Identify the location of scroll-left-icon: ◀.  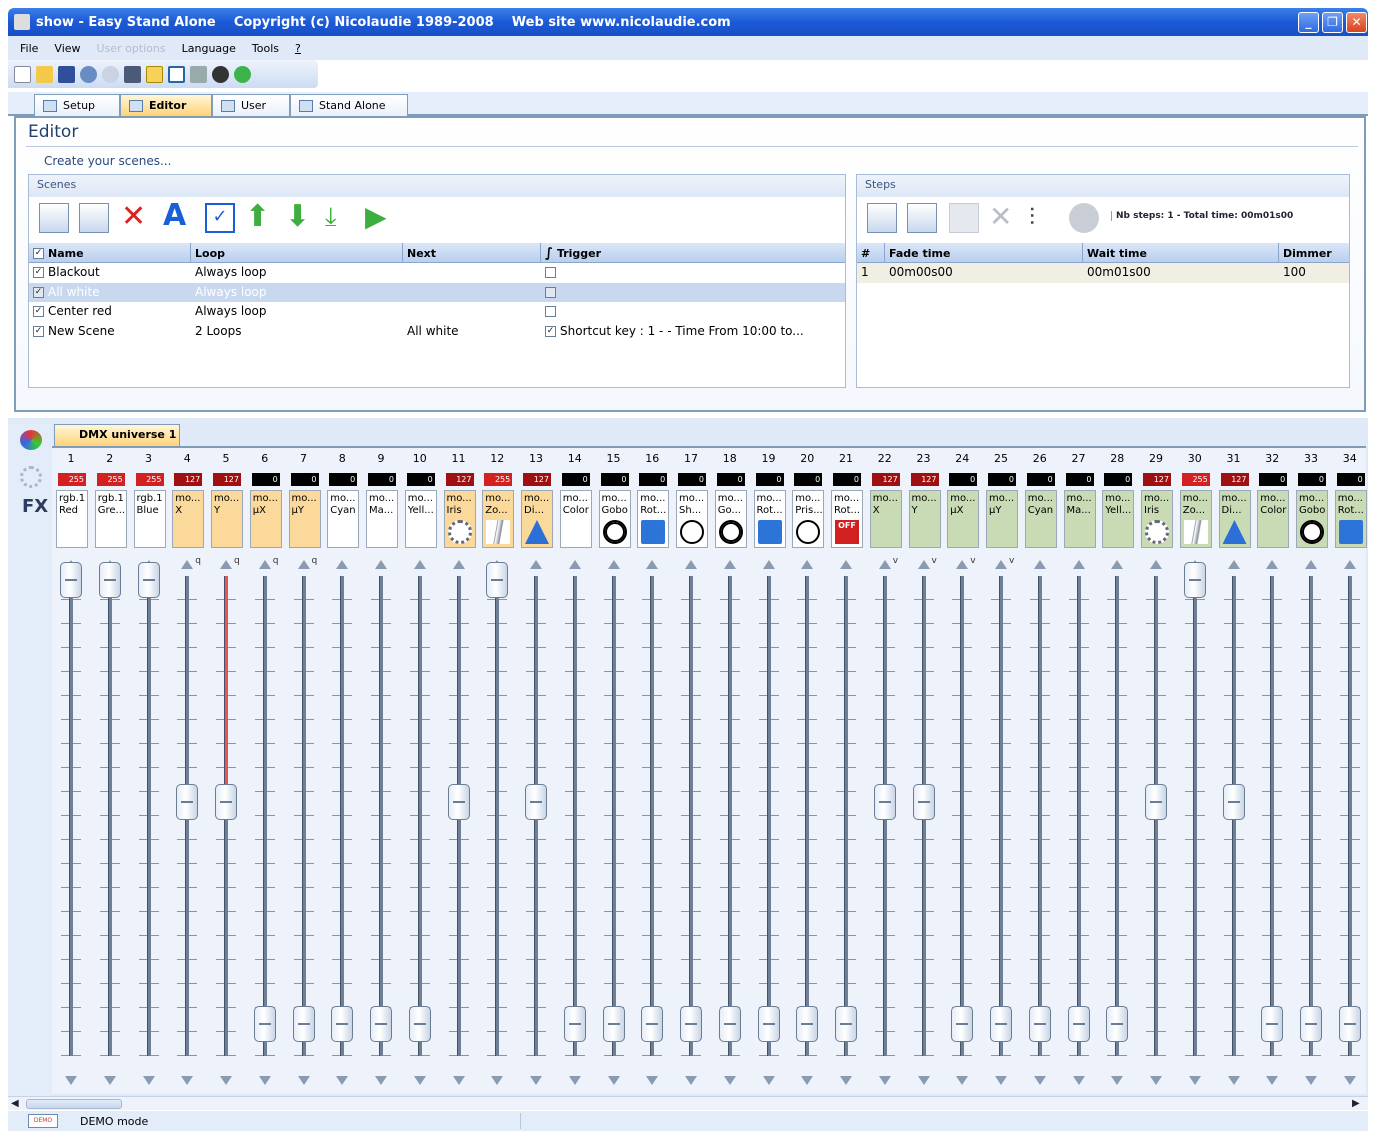
(15, 1103).